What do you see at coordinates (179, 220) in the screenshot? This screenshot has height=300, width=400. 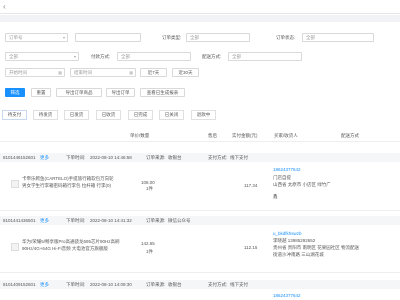 I see `order-source: 微信公众号` at bounding box center [179, 220].